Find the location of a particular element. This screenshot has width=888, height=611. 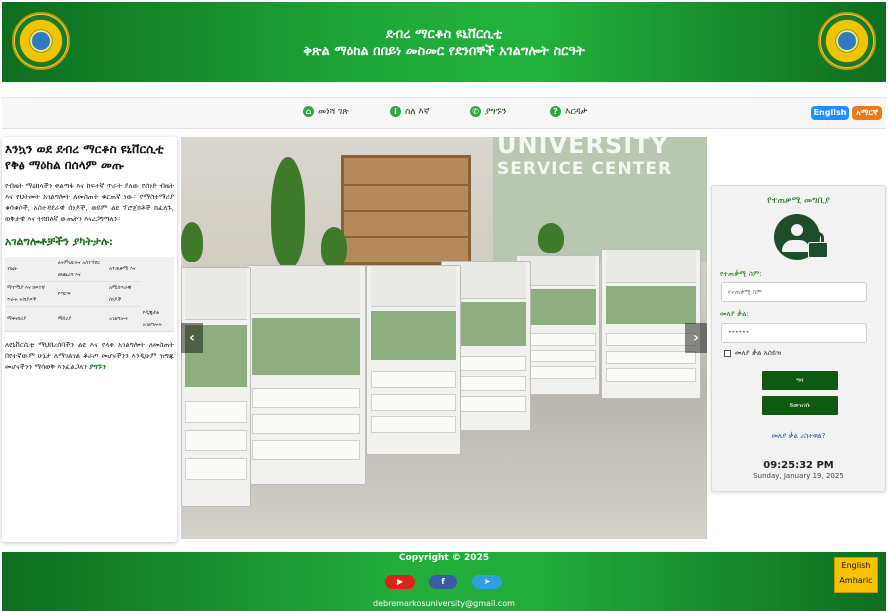

nav-item-about: i ስለ እኛ is located at coordinates (409, 111).